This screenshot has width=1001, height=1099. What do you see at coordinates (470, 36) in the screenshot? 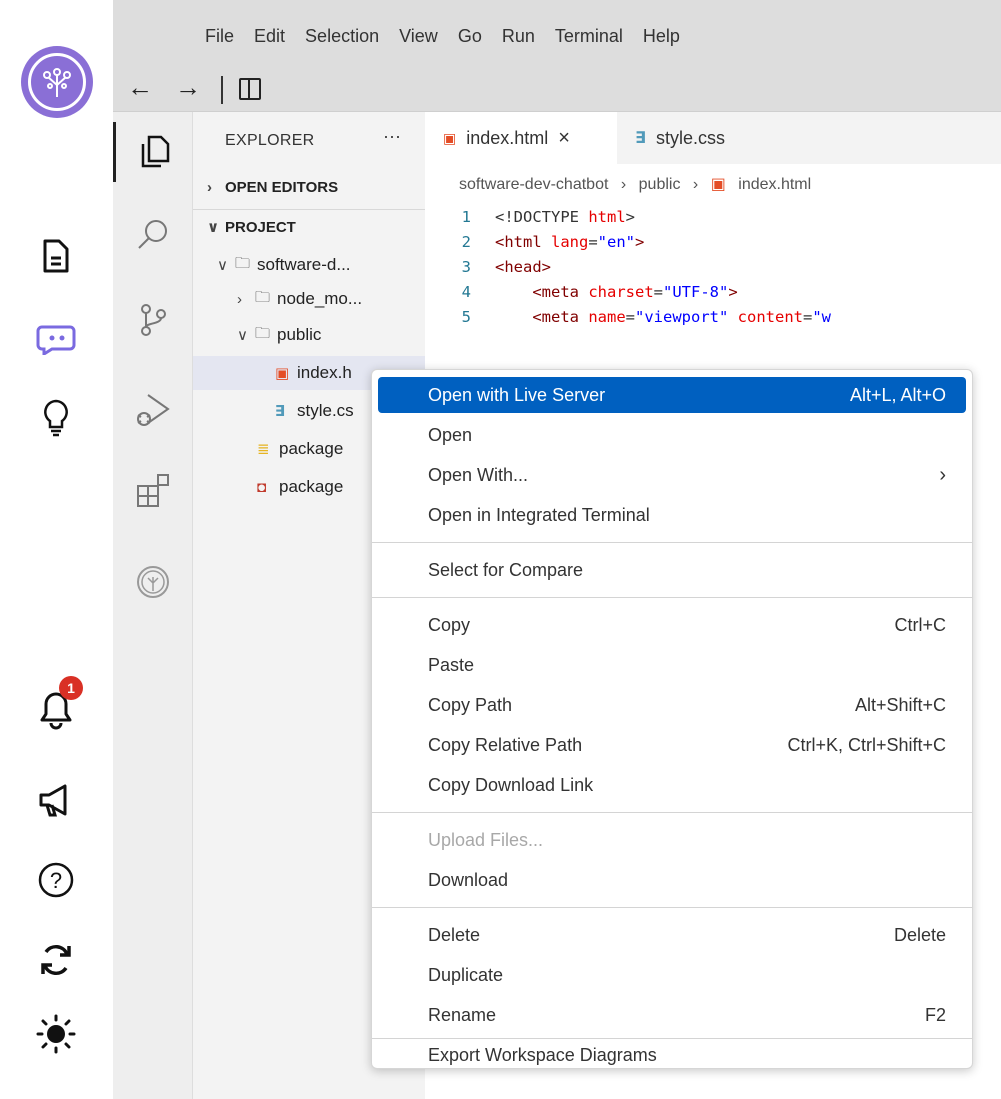
I see `menu-go: Go` at bounding box center [470, 36].